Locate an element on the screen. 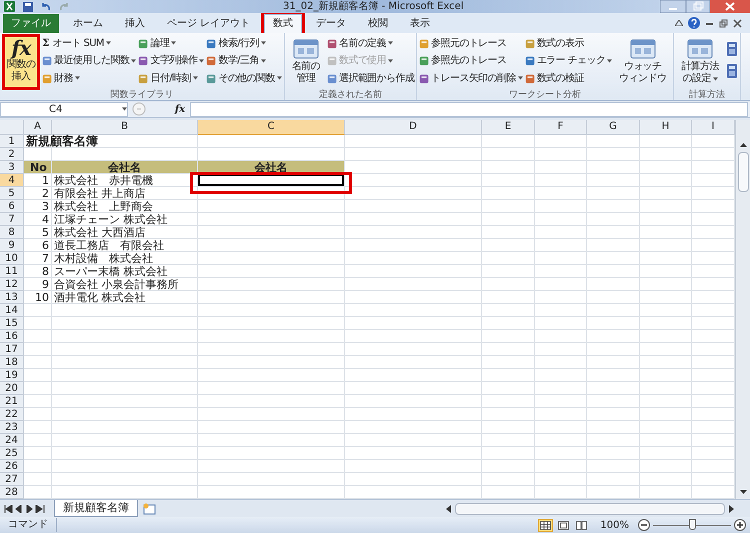 This screenshot has width=750, height=533. grid-cell: 10 is located at coordinates (38, 297).